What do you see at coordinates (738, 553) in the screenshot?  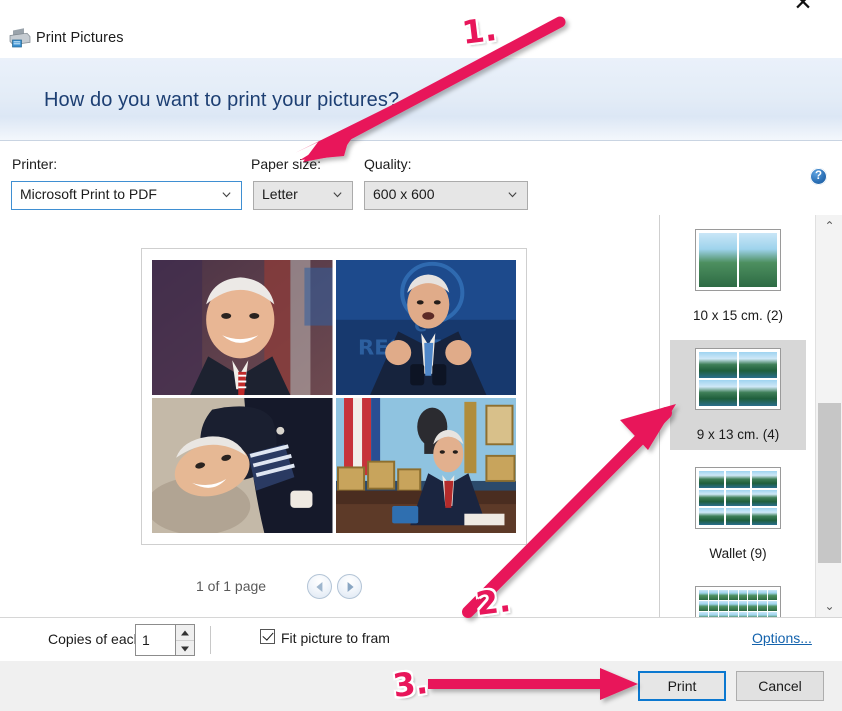 I see `layout-caption: Wallet (9)` at bounding box center [738, 553].